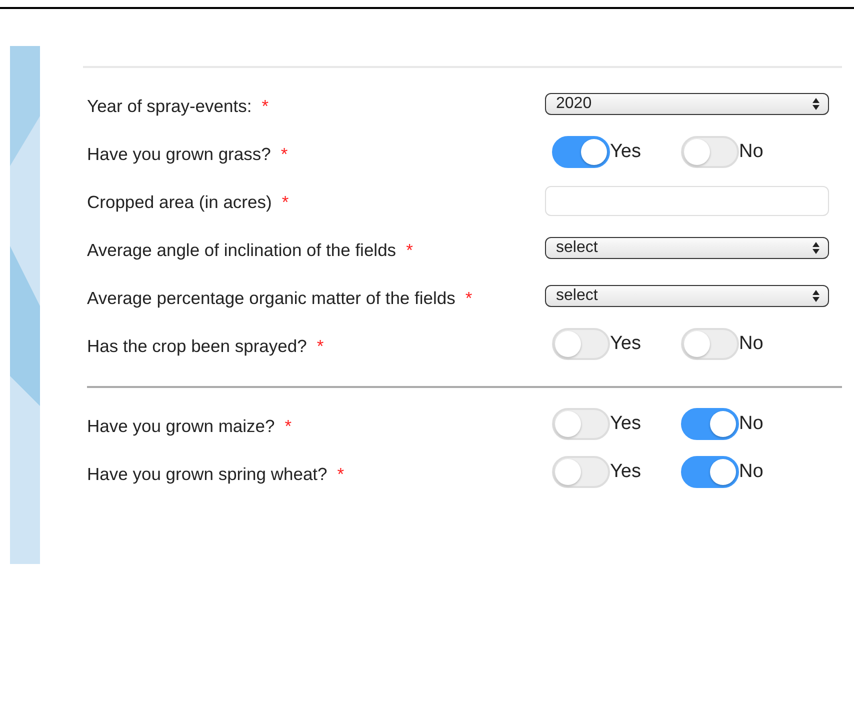  Describe the element at coordinates (279, 298) in the screenshot. I see `question-label: Average percentage organic matter of the fields *` at that location.